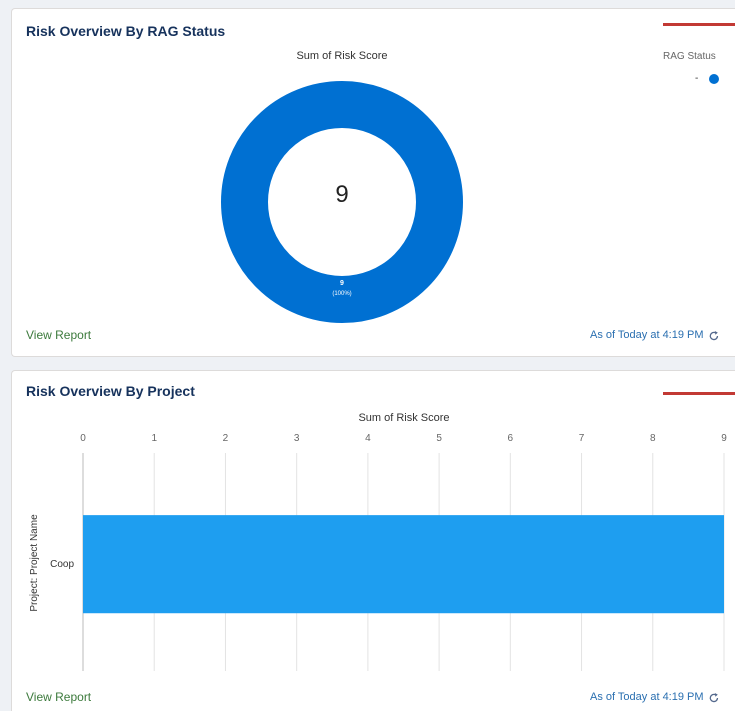 The width and height of the screenshot is (735, 711). What do you see at coordinates (697, 78) in the screenshot?
I see `legend-item-label: -` at bounding box center [697, 78].